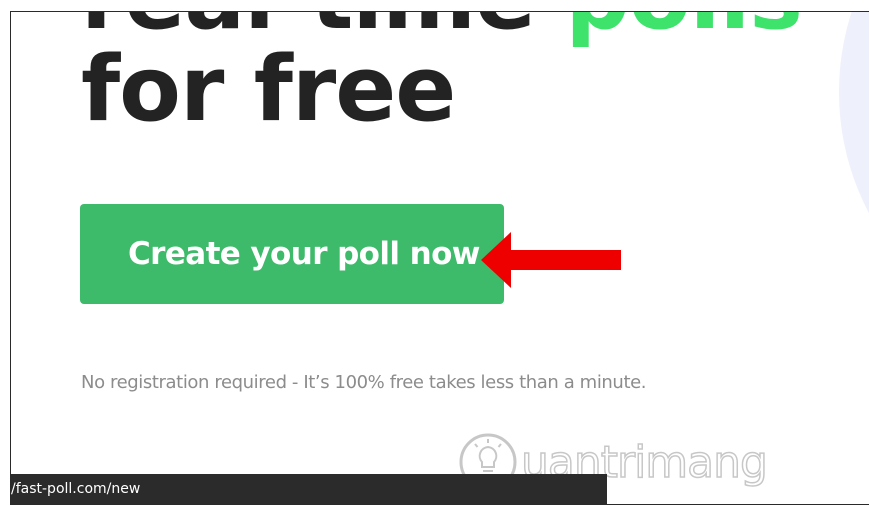 This screenshot has height=506, width=870. Describe the element at coordinates (684, 31) in the screenshot. I see `headline-accent-word: polls` at that location.